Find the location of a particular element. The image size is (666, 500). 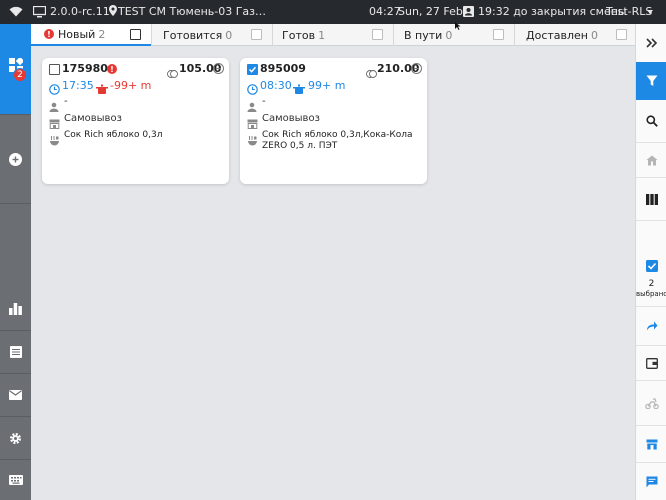

storefront-icon is located at coordinates (651, 444).